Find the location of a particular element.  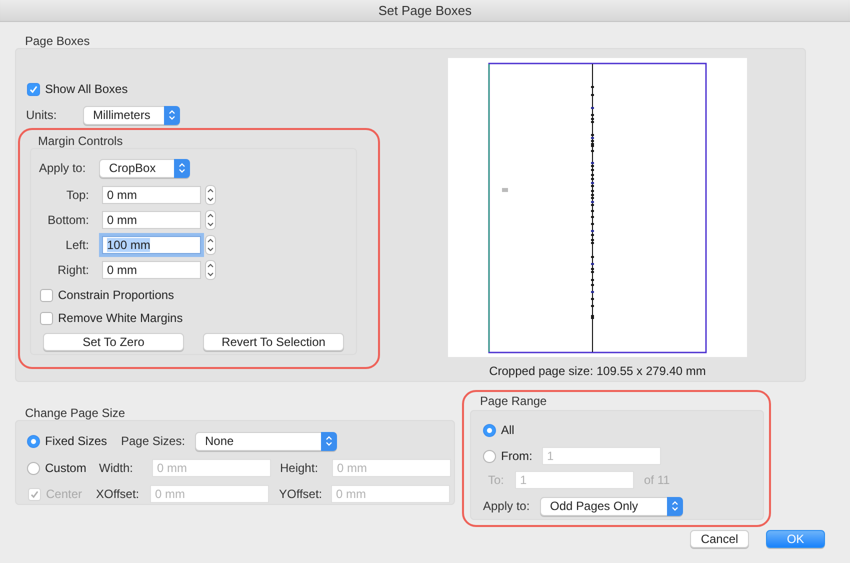

field-label: Right: is located at coordinates (72, 270).